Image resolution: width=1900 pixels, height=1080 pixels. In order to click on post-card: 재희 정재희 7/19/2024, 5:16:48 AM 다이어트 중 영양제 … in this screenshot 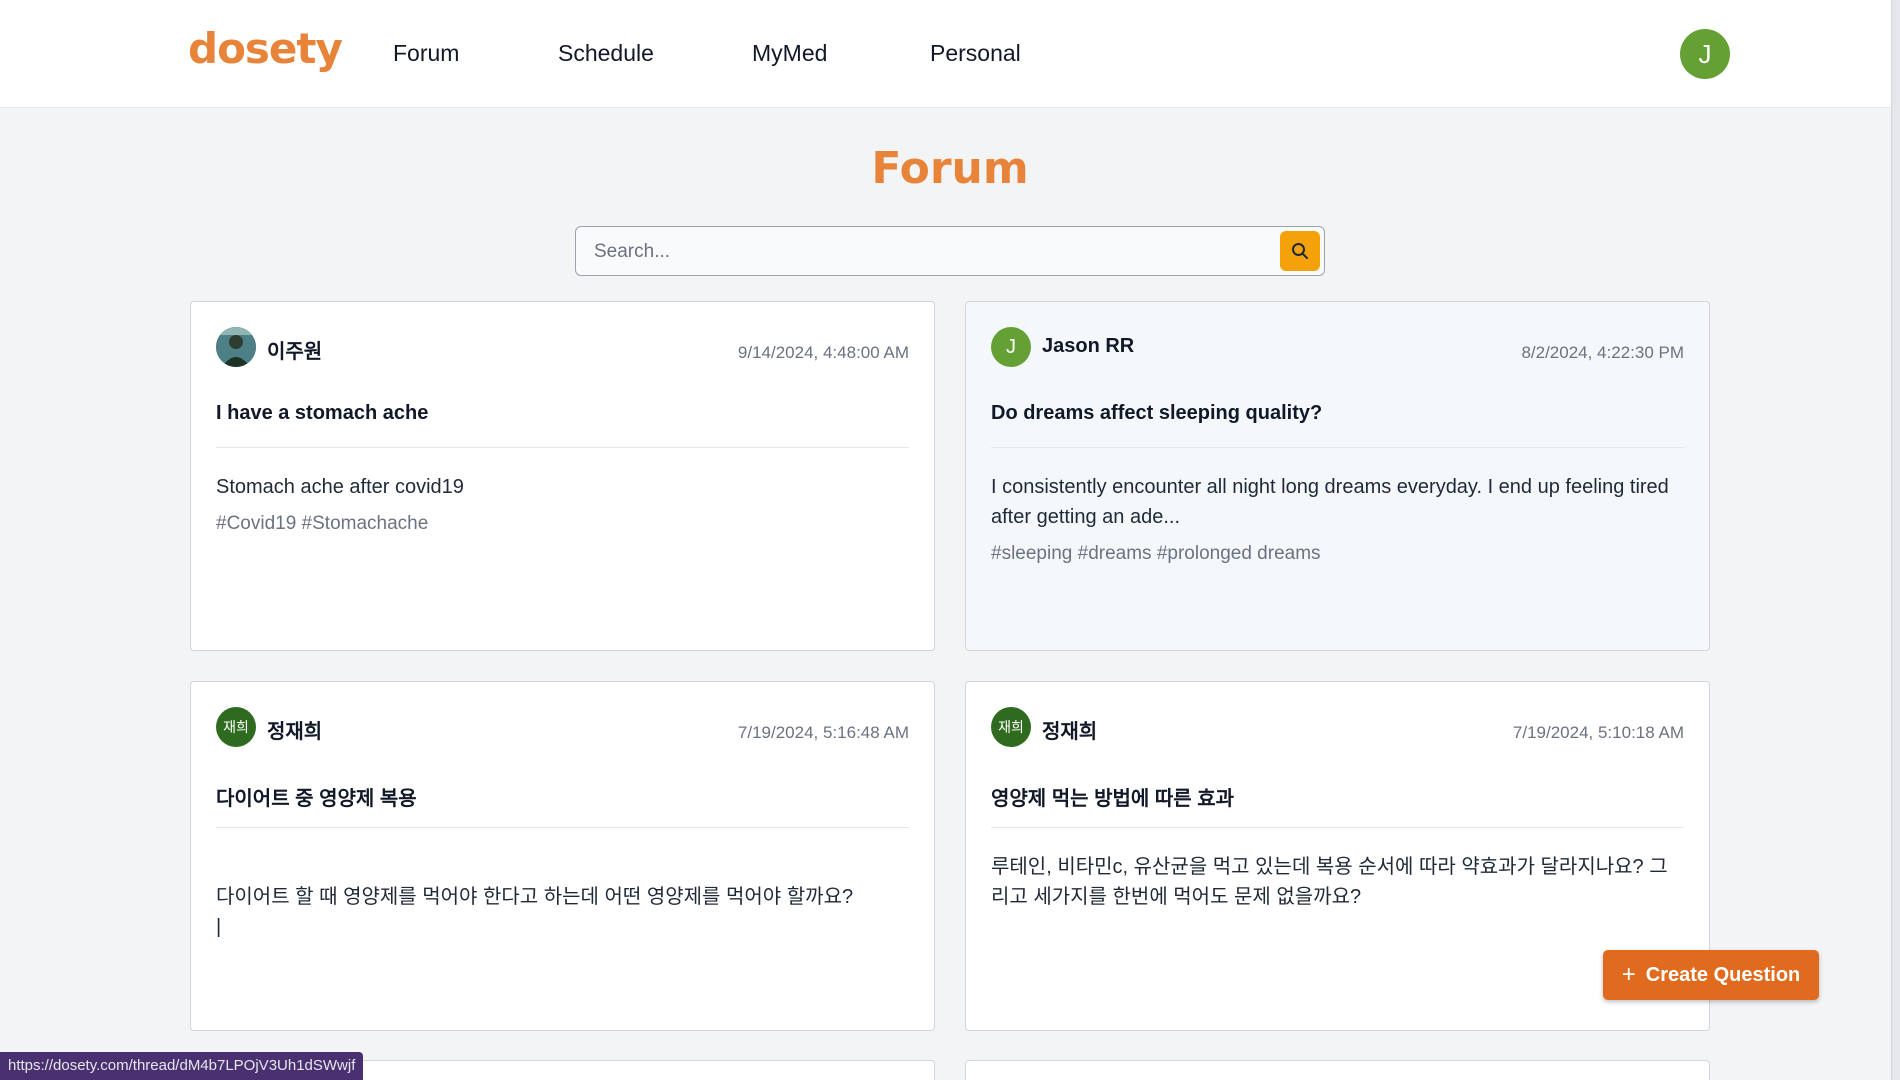, I will do `click(562, 856)`.